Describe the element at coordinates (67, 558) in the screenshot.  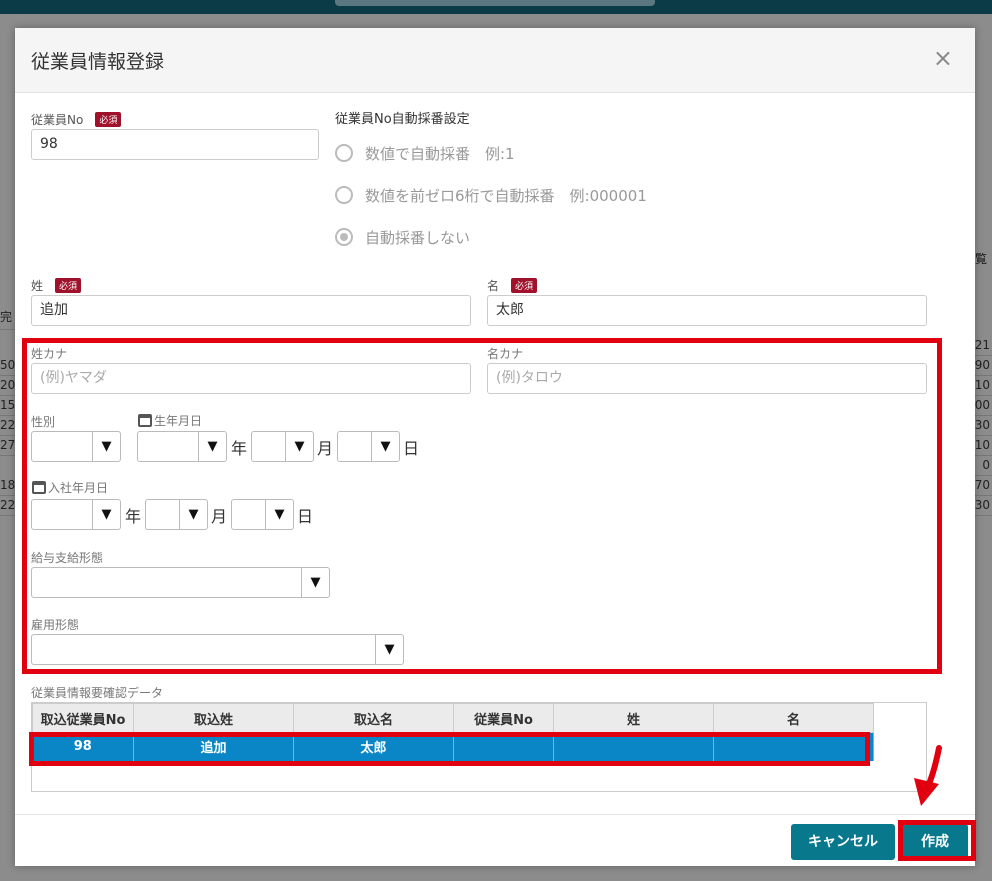
I see `pay-type-label: 給与支給形態` at that location.